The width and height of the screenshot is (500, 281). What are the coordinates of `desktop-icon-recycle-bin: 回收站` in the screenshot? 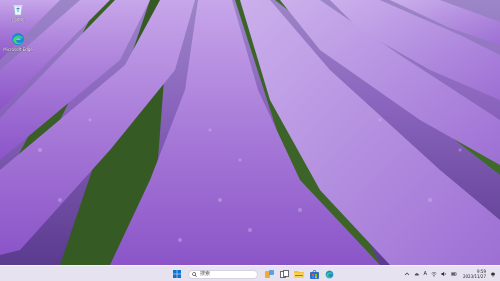 It's located at (18, 12).